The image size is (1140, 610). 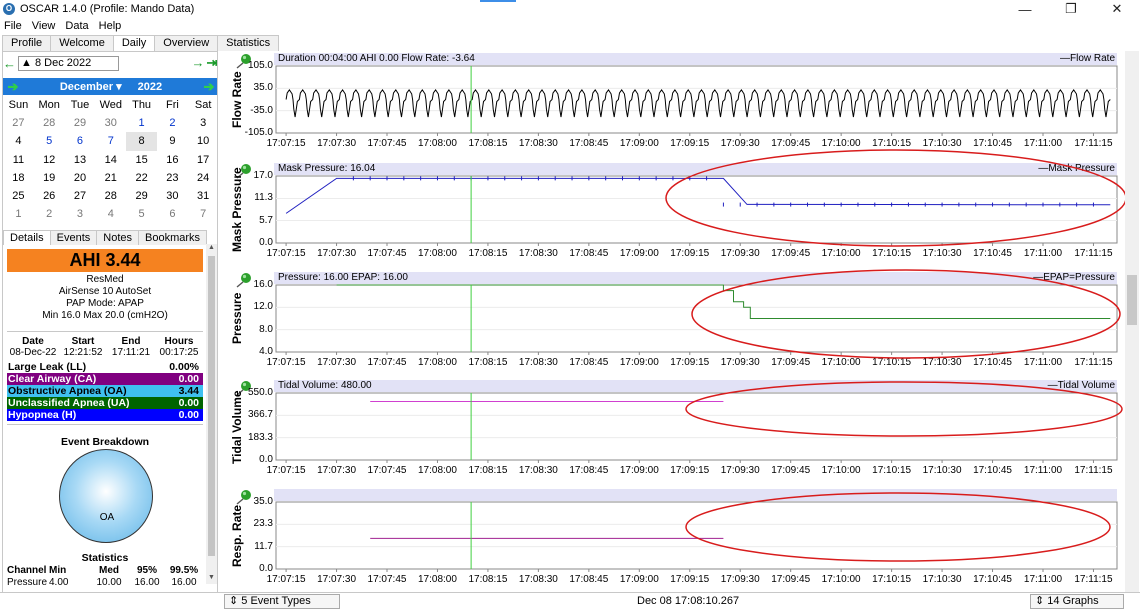 What do you see at coordinates (172, 178) in the screenshot?
I see `calendar-day: 23` at bounding box center [172, 178].